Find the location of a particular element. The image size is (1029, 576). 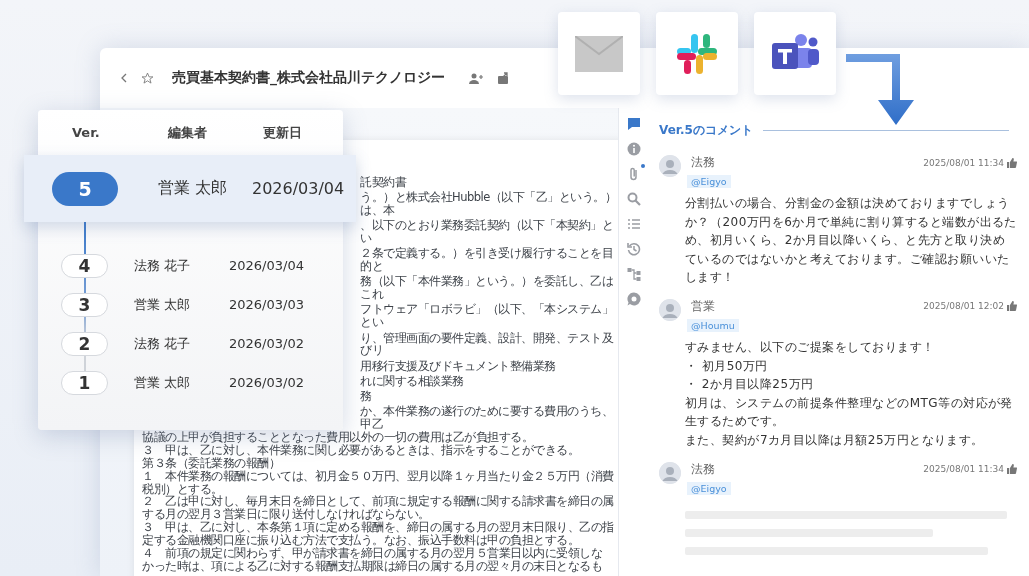

document-text-line: 協議の上甲が負担することとなった費用以外の一切の費用は乙が負担する。 is located at coordinates (338, 437).